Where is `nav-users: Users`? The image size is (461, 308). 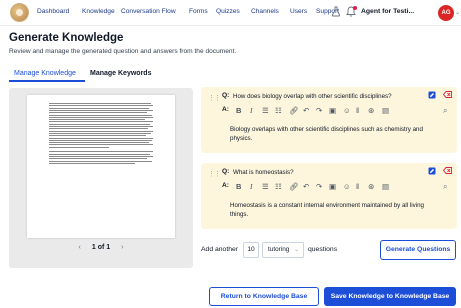 nav-users: Users is located at coordinates (298, 11).